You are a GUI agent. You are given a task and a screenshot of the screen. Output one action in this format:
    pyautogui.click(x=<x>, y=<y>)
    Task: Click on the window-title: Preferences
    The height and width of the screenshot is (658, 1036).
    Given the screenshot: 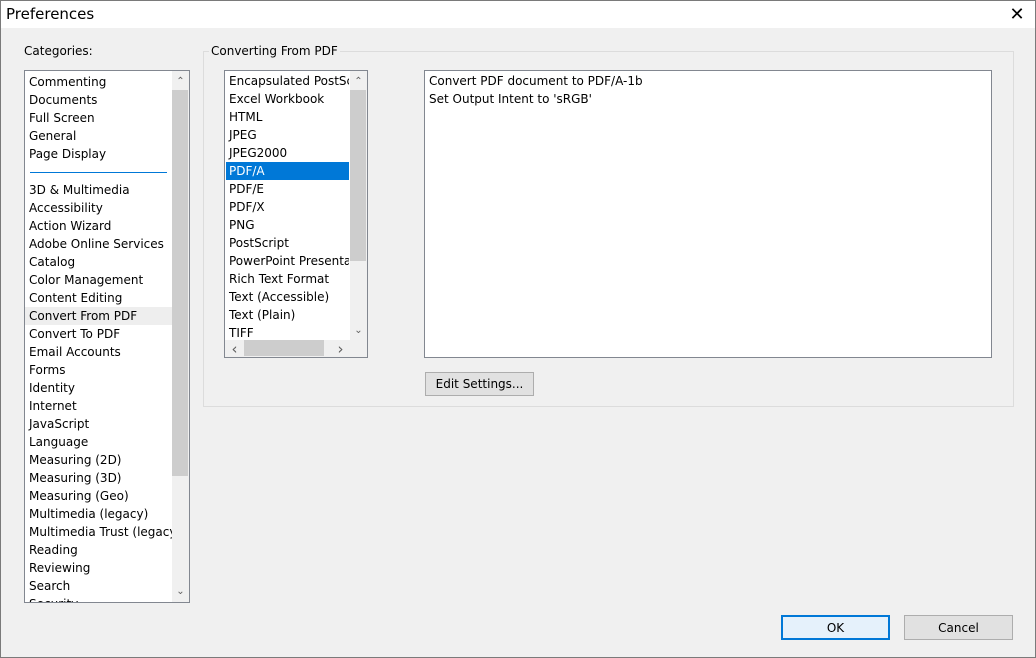 What is the action you would take?
    pyautogui.click(x=50, y=14)
    